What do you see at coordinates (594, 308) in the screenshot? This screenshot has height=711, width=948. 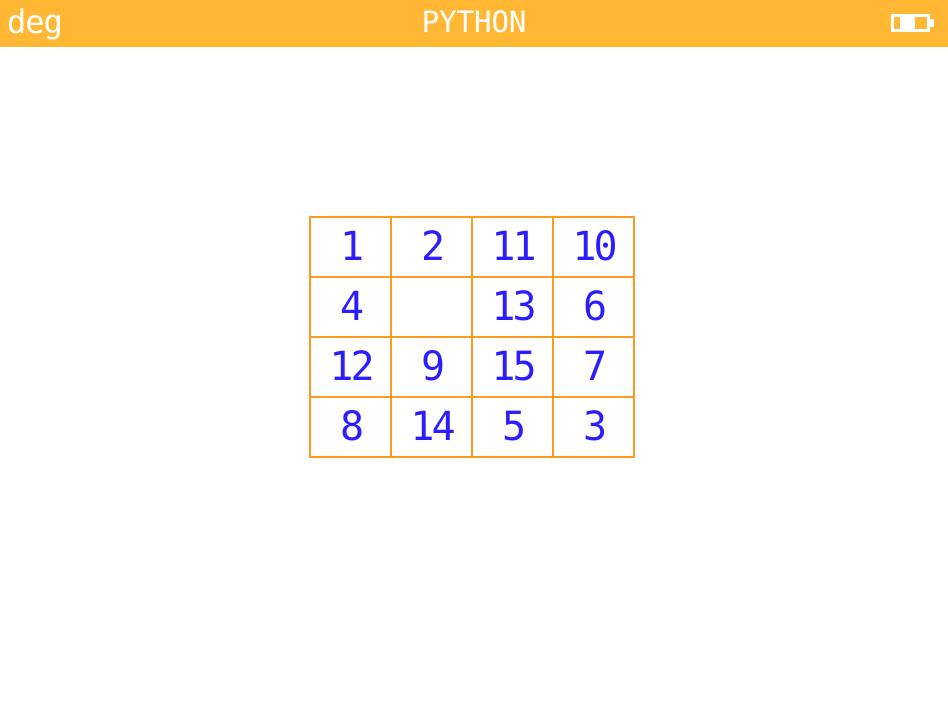 I see `puzzle-tile: 6` at bounding box center [594, 308].